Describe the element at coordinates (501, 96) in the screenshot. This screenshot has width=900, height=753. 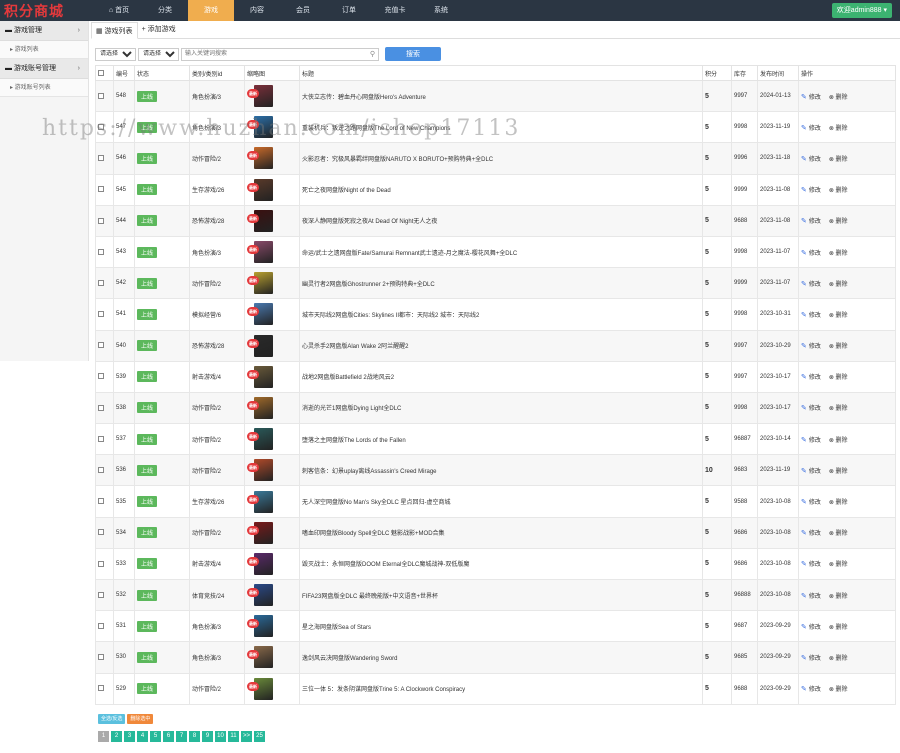
I see `row-title: 大侠立志传：碧血丹心网盘版Hero's Adventure` at that location.